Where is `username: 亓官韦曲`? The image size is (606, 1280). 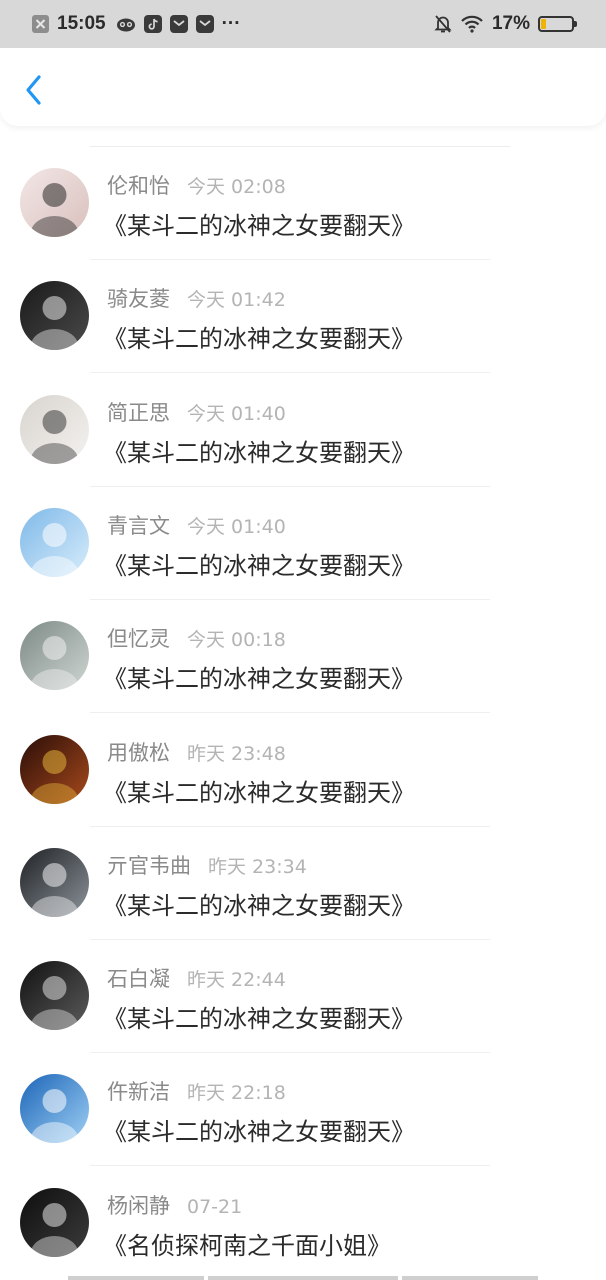 username: 亓官韦曲 is located at coordinates (149, 865).